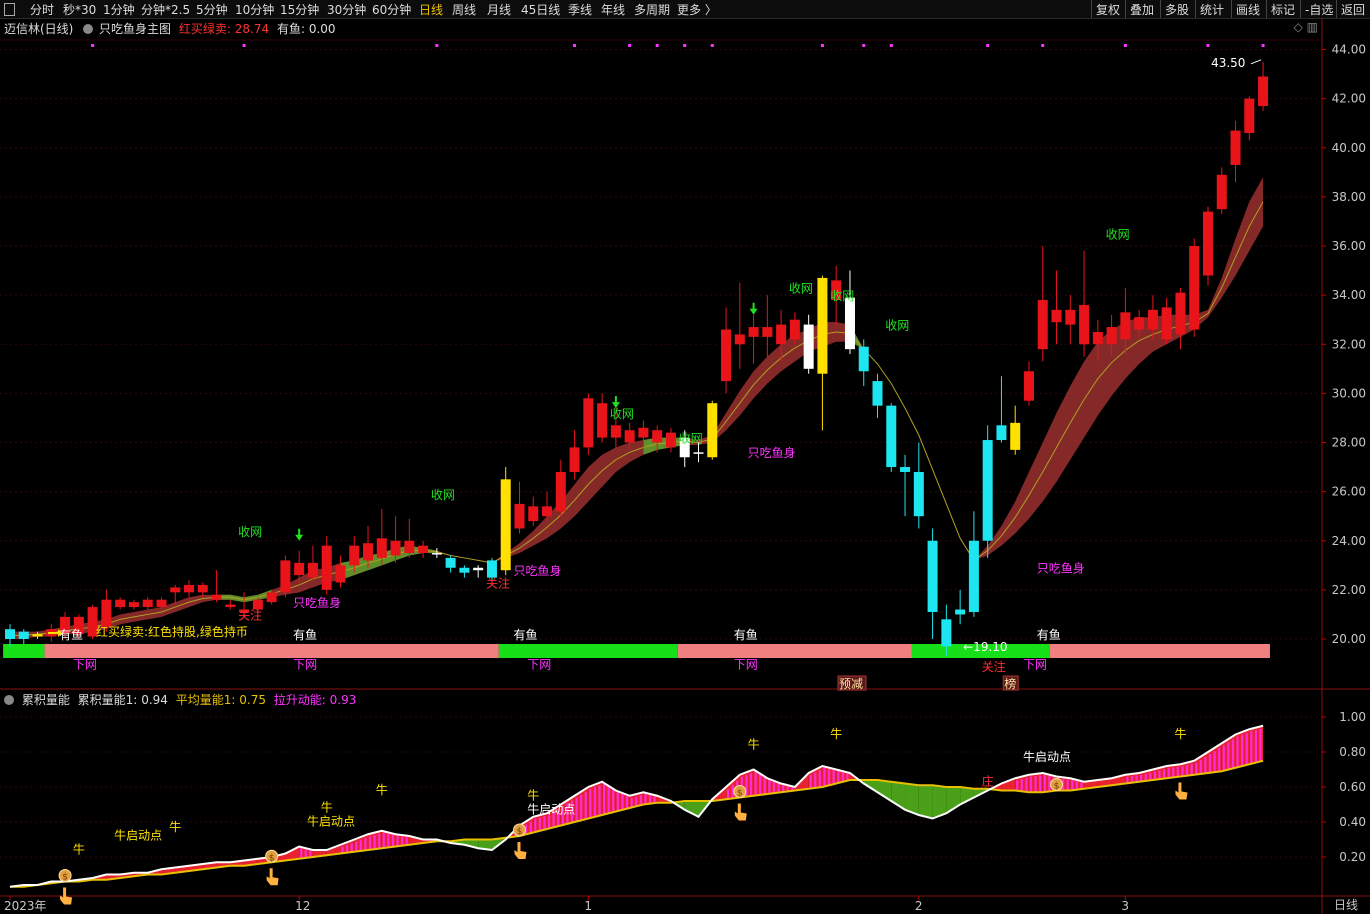  I want to click on signal-label: 关注, so click(994, 666).